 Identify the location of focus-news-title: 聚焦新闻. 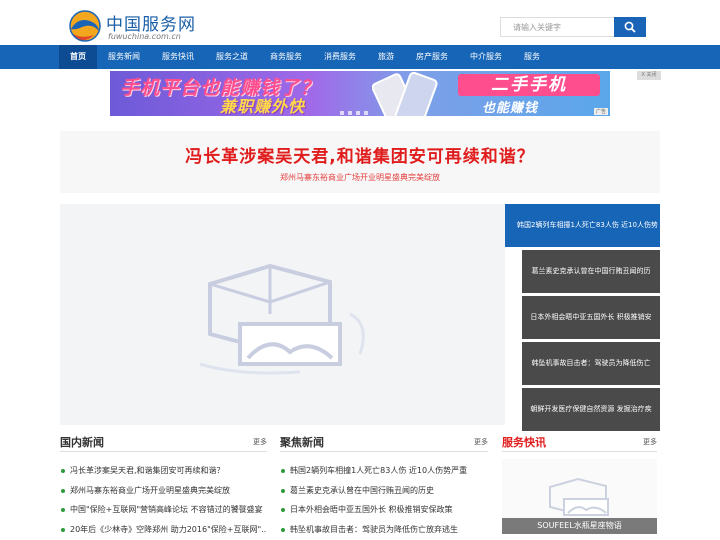
(302, 442).